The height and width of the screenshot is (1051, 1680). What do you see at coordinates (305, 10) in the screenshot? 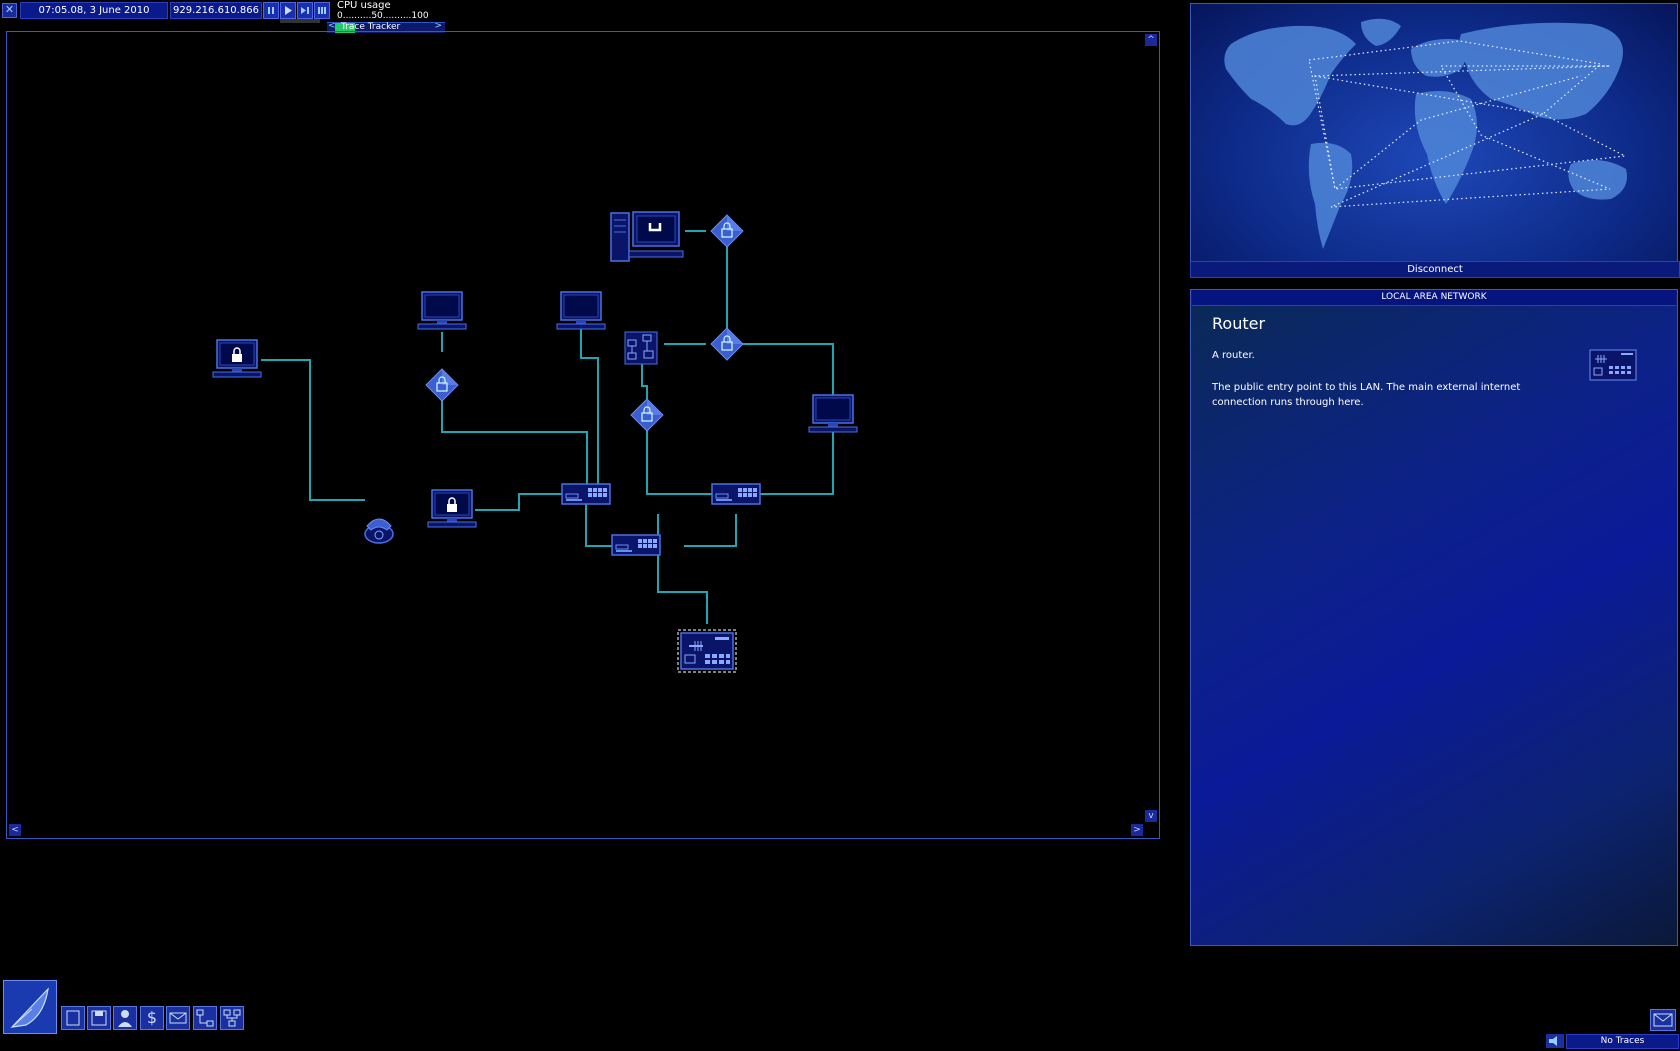
I see `fast-forward-icon` at bounding box center [305, 10].